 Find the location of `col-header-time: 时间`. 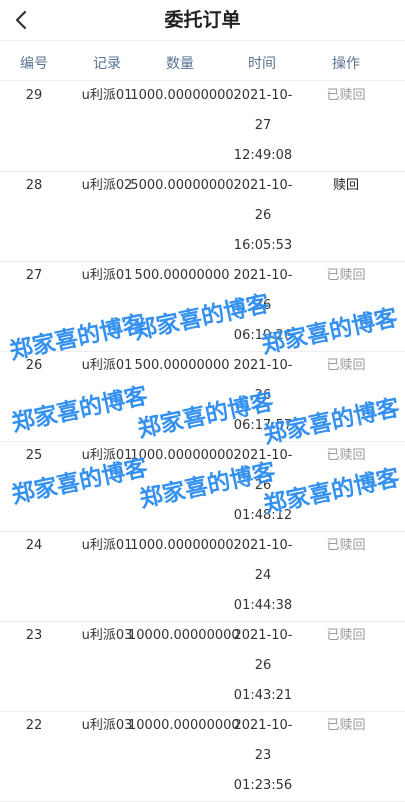

col-header-time: 时间 is located at coordinates (262, 64).